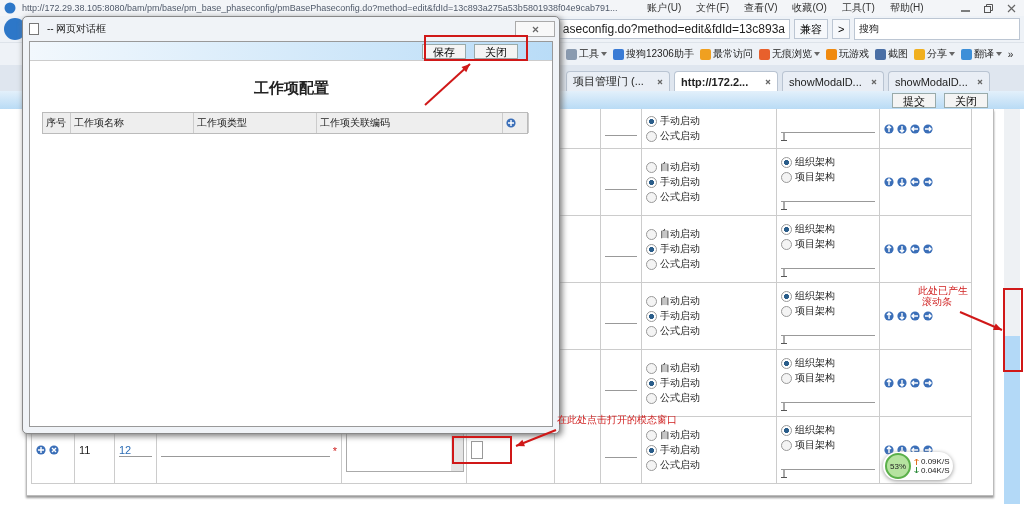  Describe the element at coordinates (135, 450) in the screenshot. I see `code-field: 12` at that location.